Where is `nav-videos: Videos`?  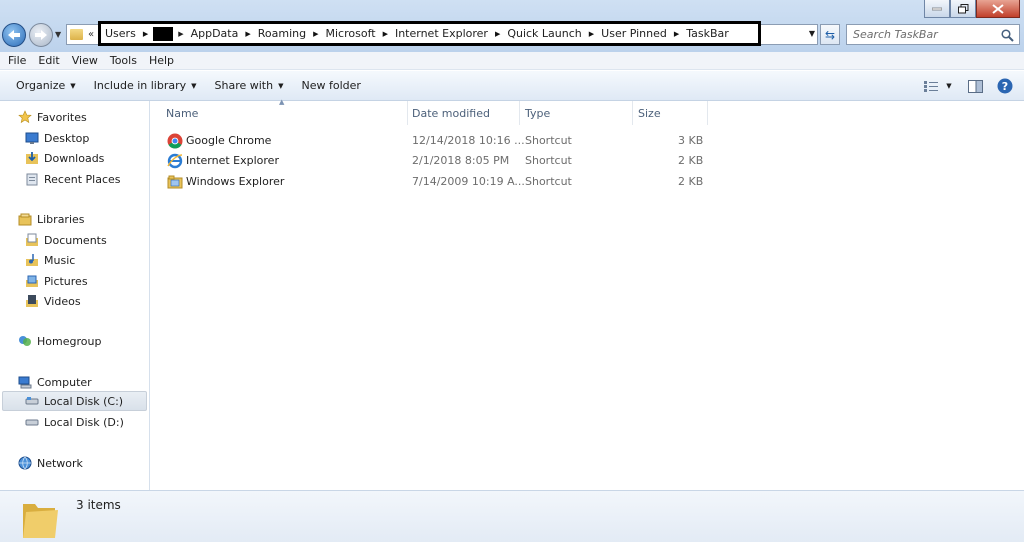 nav-videos: Videos is located at coordinates (53, 301).